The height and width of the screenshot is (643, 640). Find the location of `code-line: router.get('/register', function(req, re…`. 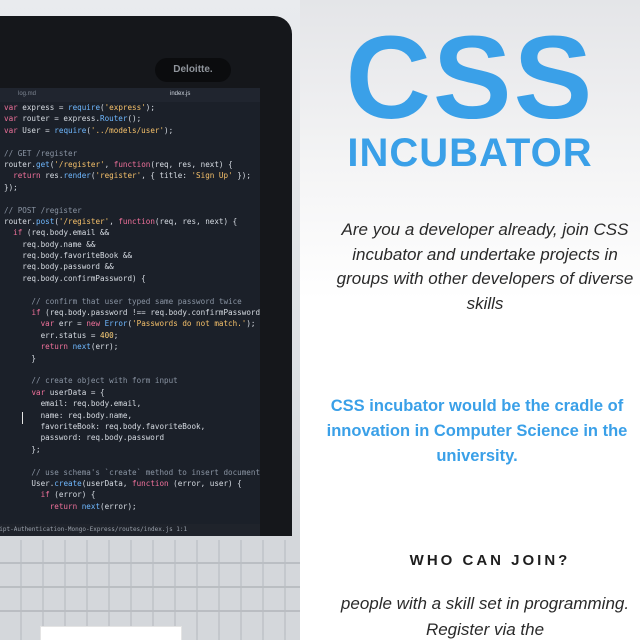

code-line: router.get('/register', function(req, re… is located at coordinates (130, 164).